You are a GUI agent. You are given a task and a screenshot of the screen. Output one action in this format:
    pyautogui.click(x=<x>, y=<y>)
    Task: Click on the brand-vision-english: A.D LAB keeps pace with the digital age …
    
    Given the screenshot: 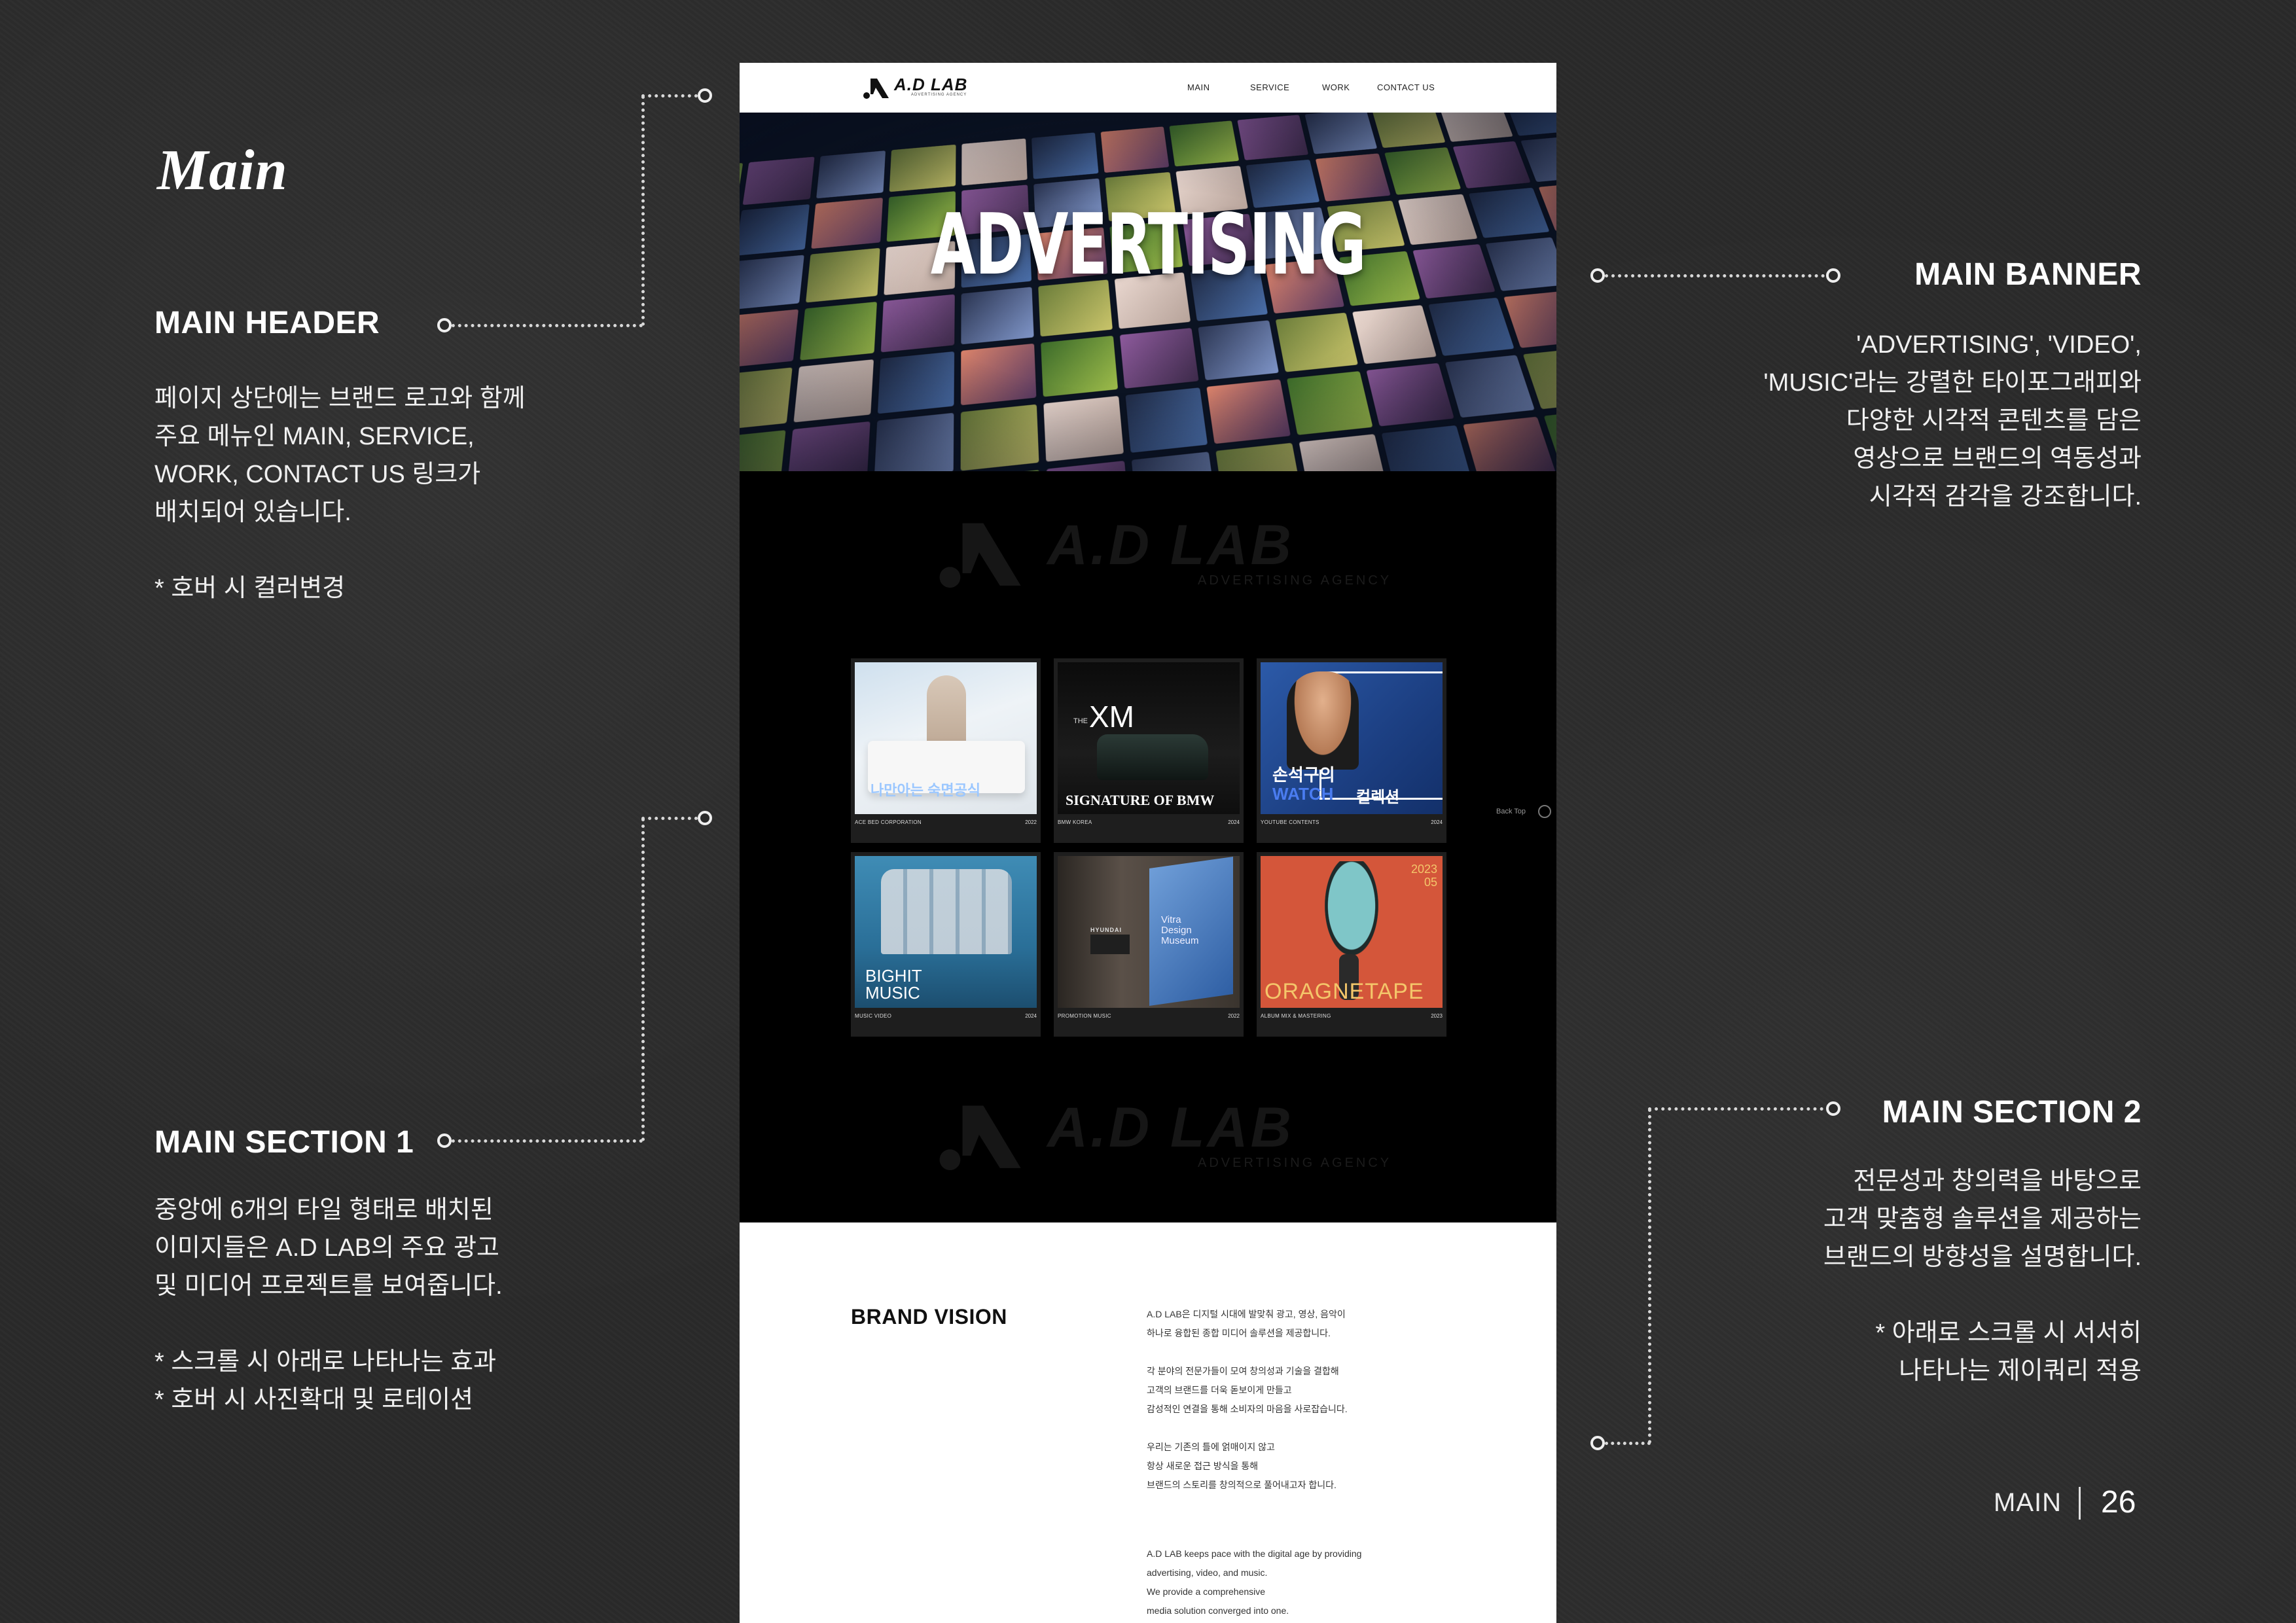 What is the action you would take?
    pyautogui.click(x=1254, y=1582)
    